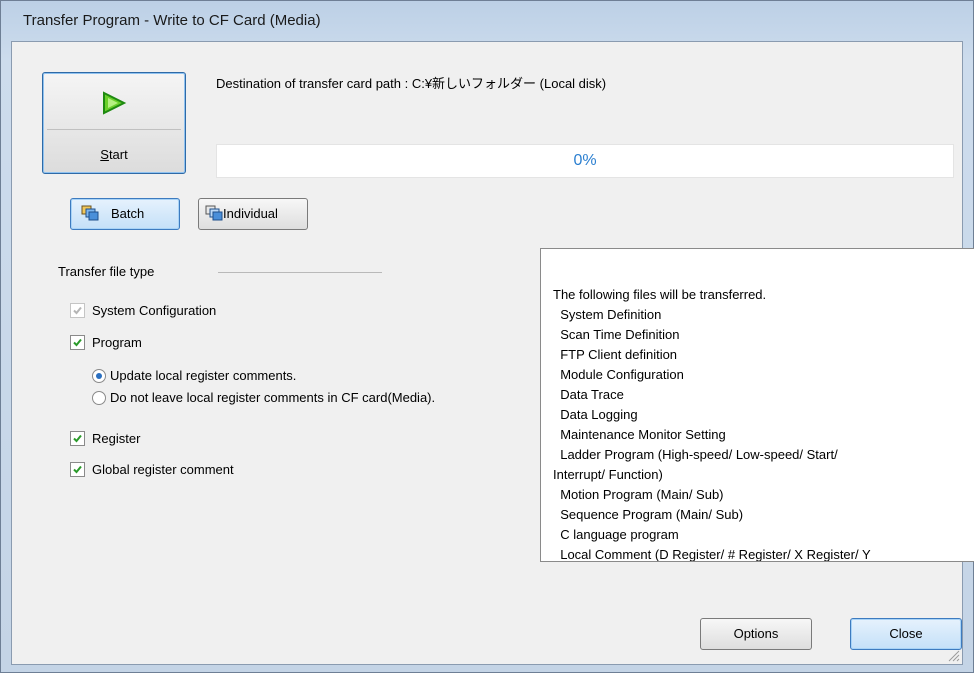 The image size is (974, 673). Describe the element at coordinates (648, 514) in the screenshot. I see `transfer-file-item: Sequence Program (Main/ Sub)` at that location.